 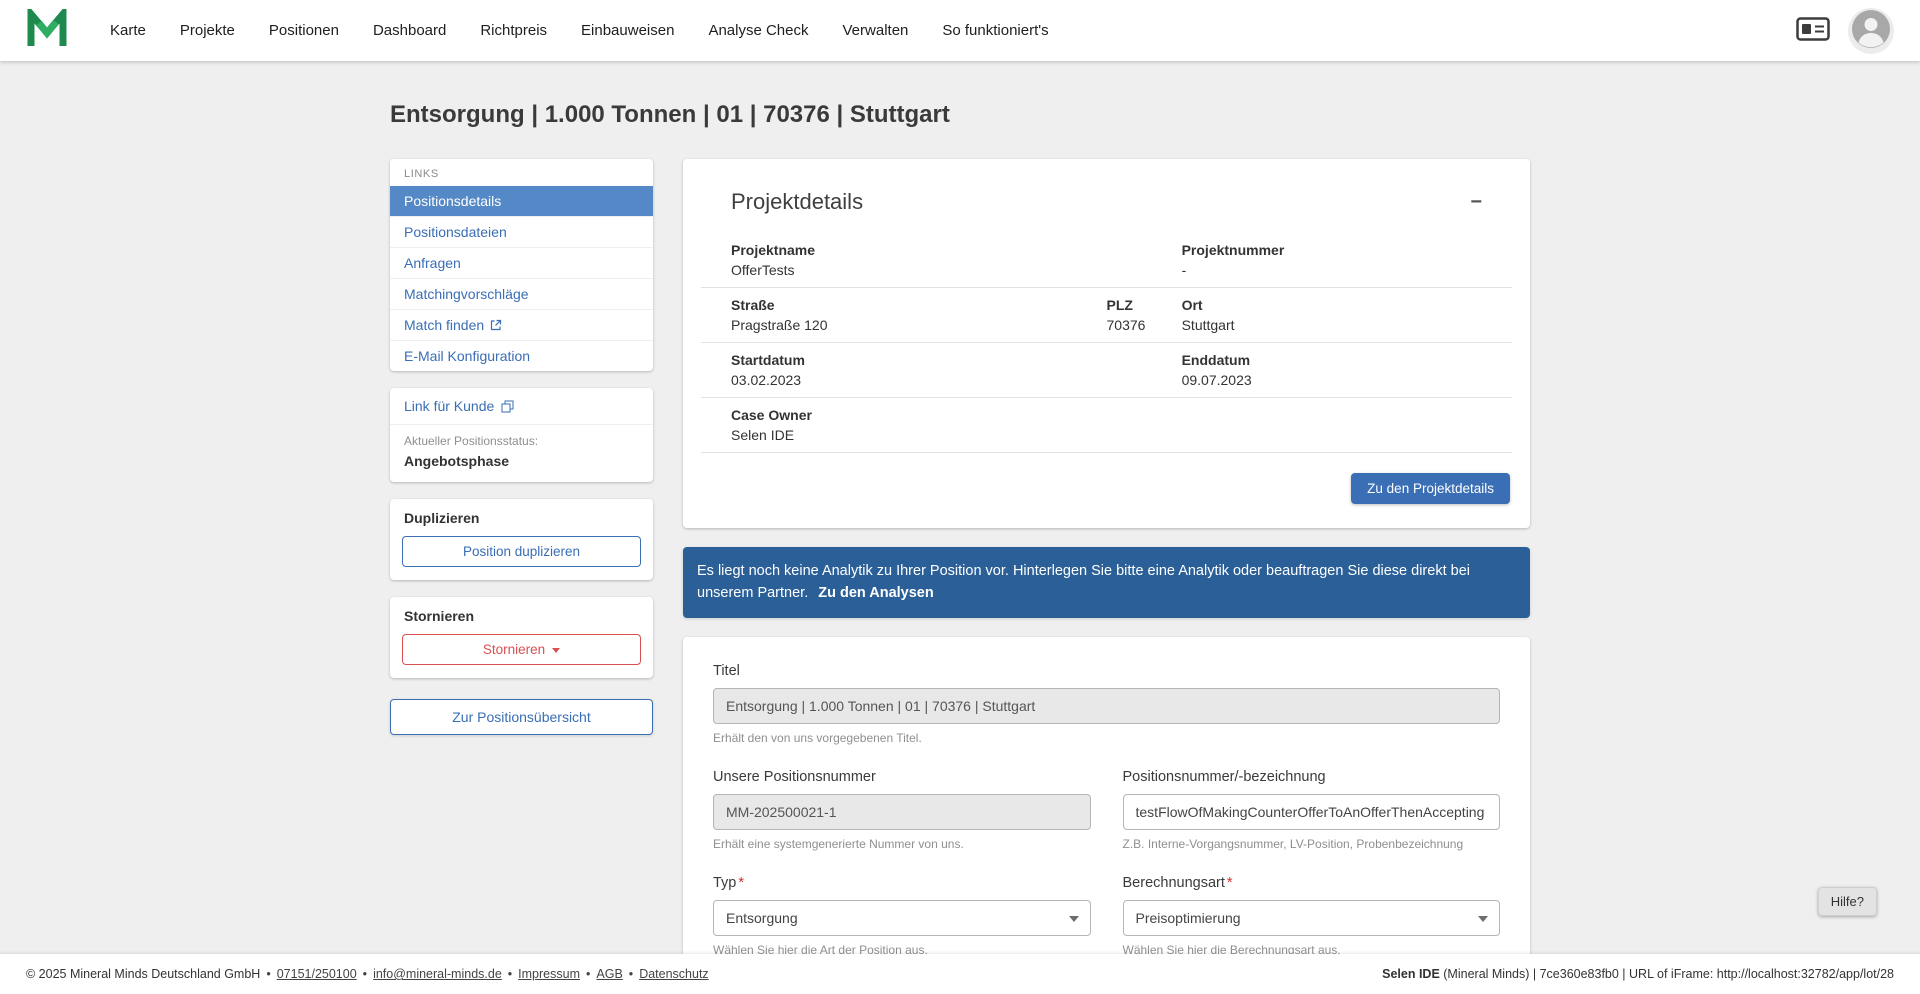 What do you see at coordinates (549, 974) in the screenshot?
I see `footer-impressum-link: Impressum` at bounding box center [549, 974].